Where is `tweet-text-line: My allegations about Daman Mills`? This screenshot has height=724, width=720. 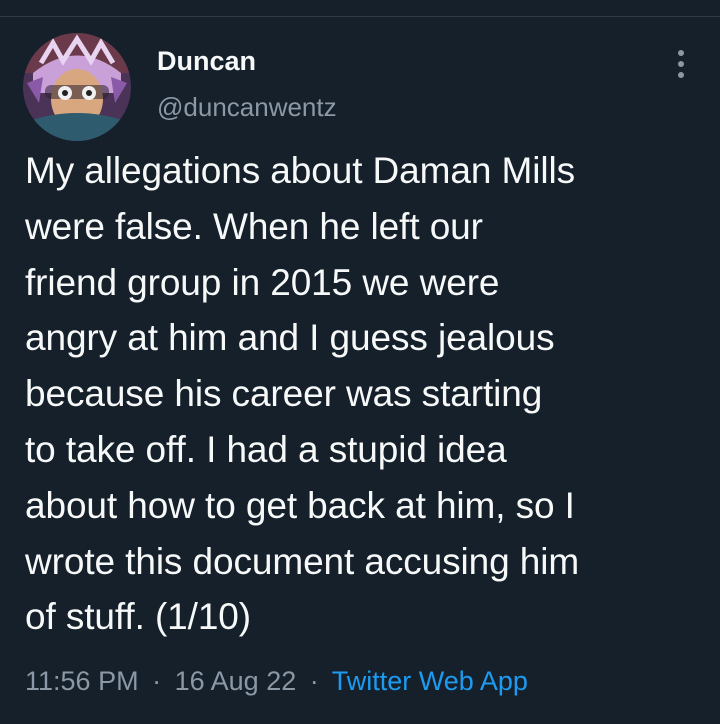 tweet-text-line: My allegations about Daman Mills is located at coordinates (300, 170).